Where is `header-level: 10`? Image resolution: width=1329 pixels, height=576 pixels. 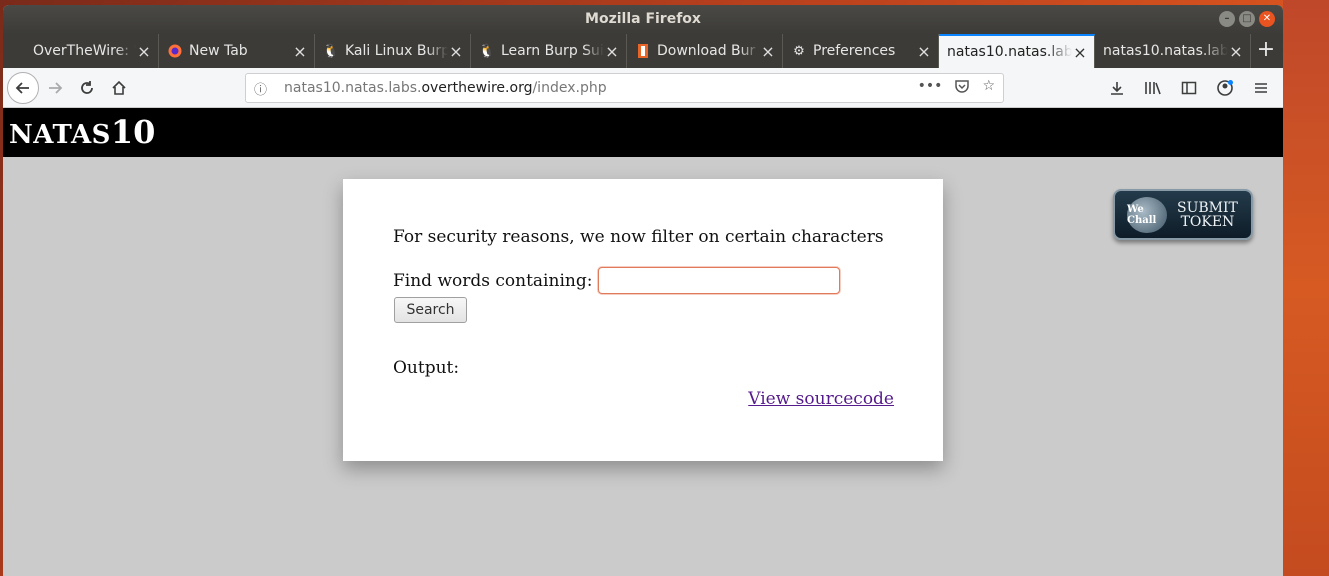
header-level: 10 is located at coordinates (133, 132).